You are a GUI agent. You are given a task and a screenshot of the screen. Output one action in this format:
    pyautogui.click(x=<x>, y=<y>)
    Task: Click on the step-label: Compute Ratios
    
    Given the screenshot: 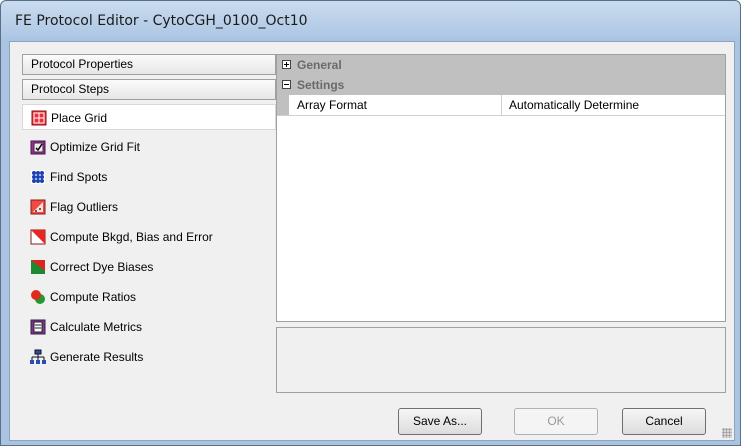 What is the action you would take?
    pyautogui.click(x=93, y=297)
    